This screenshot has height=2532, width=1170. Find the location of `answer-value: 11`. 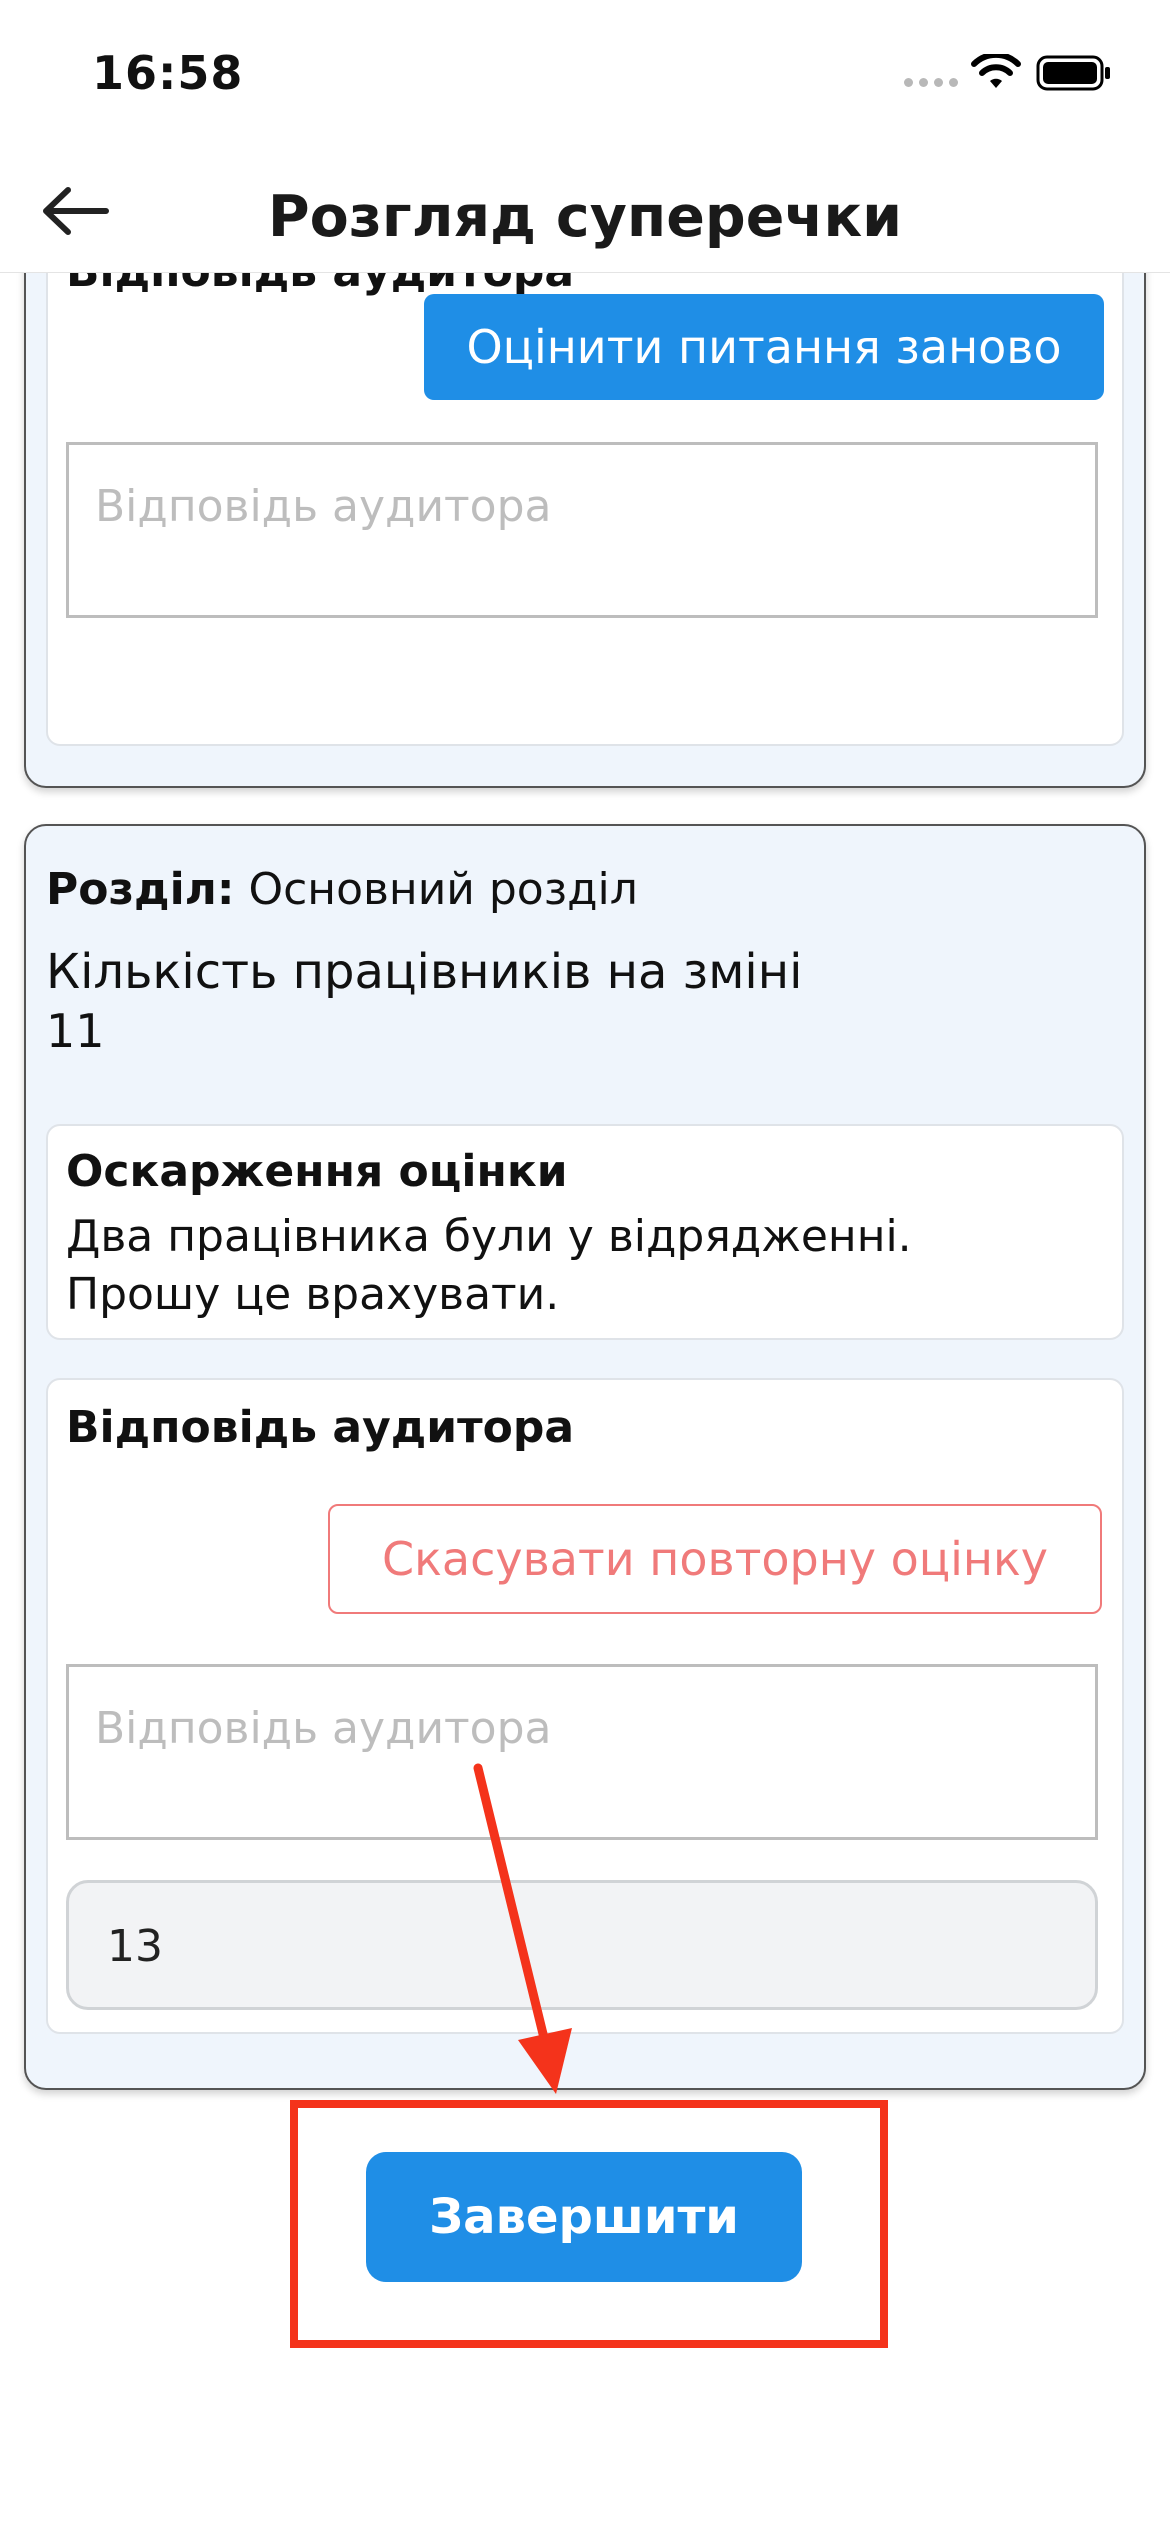

answer-value: 11 is located at coordinates (75, 1031).